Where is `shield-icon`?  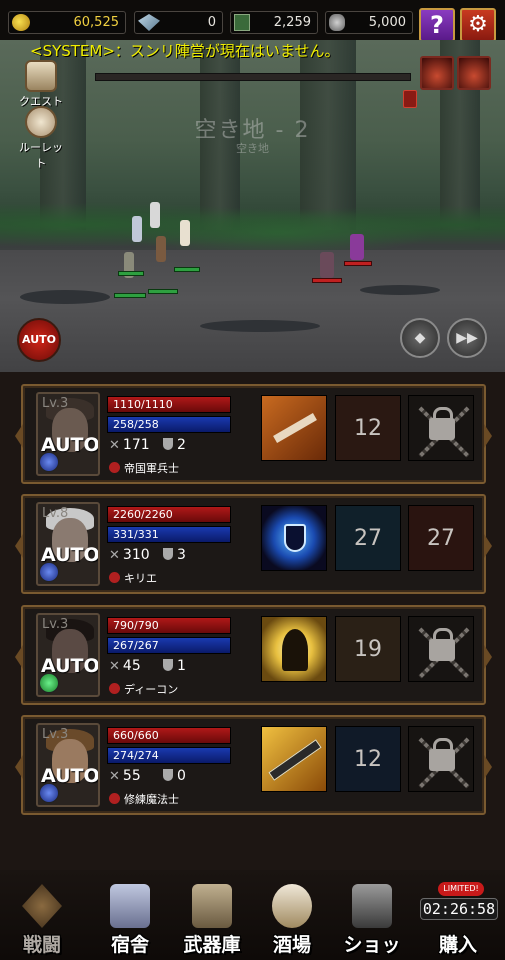 shield-icon is located at coordinates (168, 554).